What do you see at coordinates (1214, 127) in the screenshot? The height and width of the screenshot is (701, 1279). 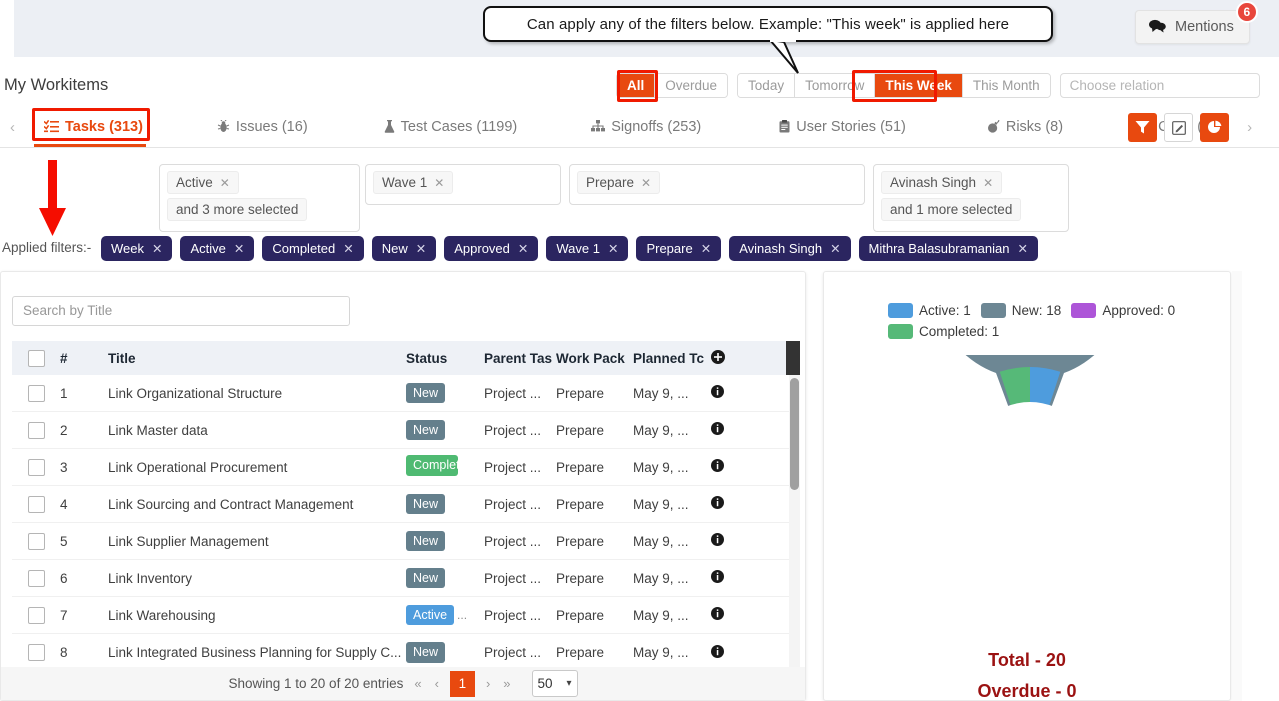 I see `pie-chart-icon` at bounding box center [1214, 127].